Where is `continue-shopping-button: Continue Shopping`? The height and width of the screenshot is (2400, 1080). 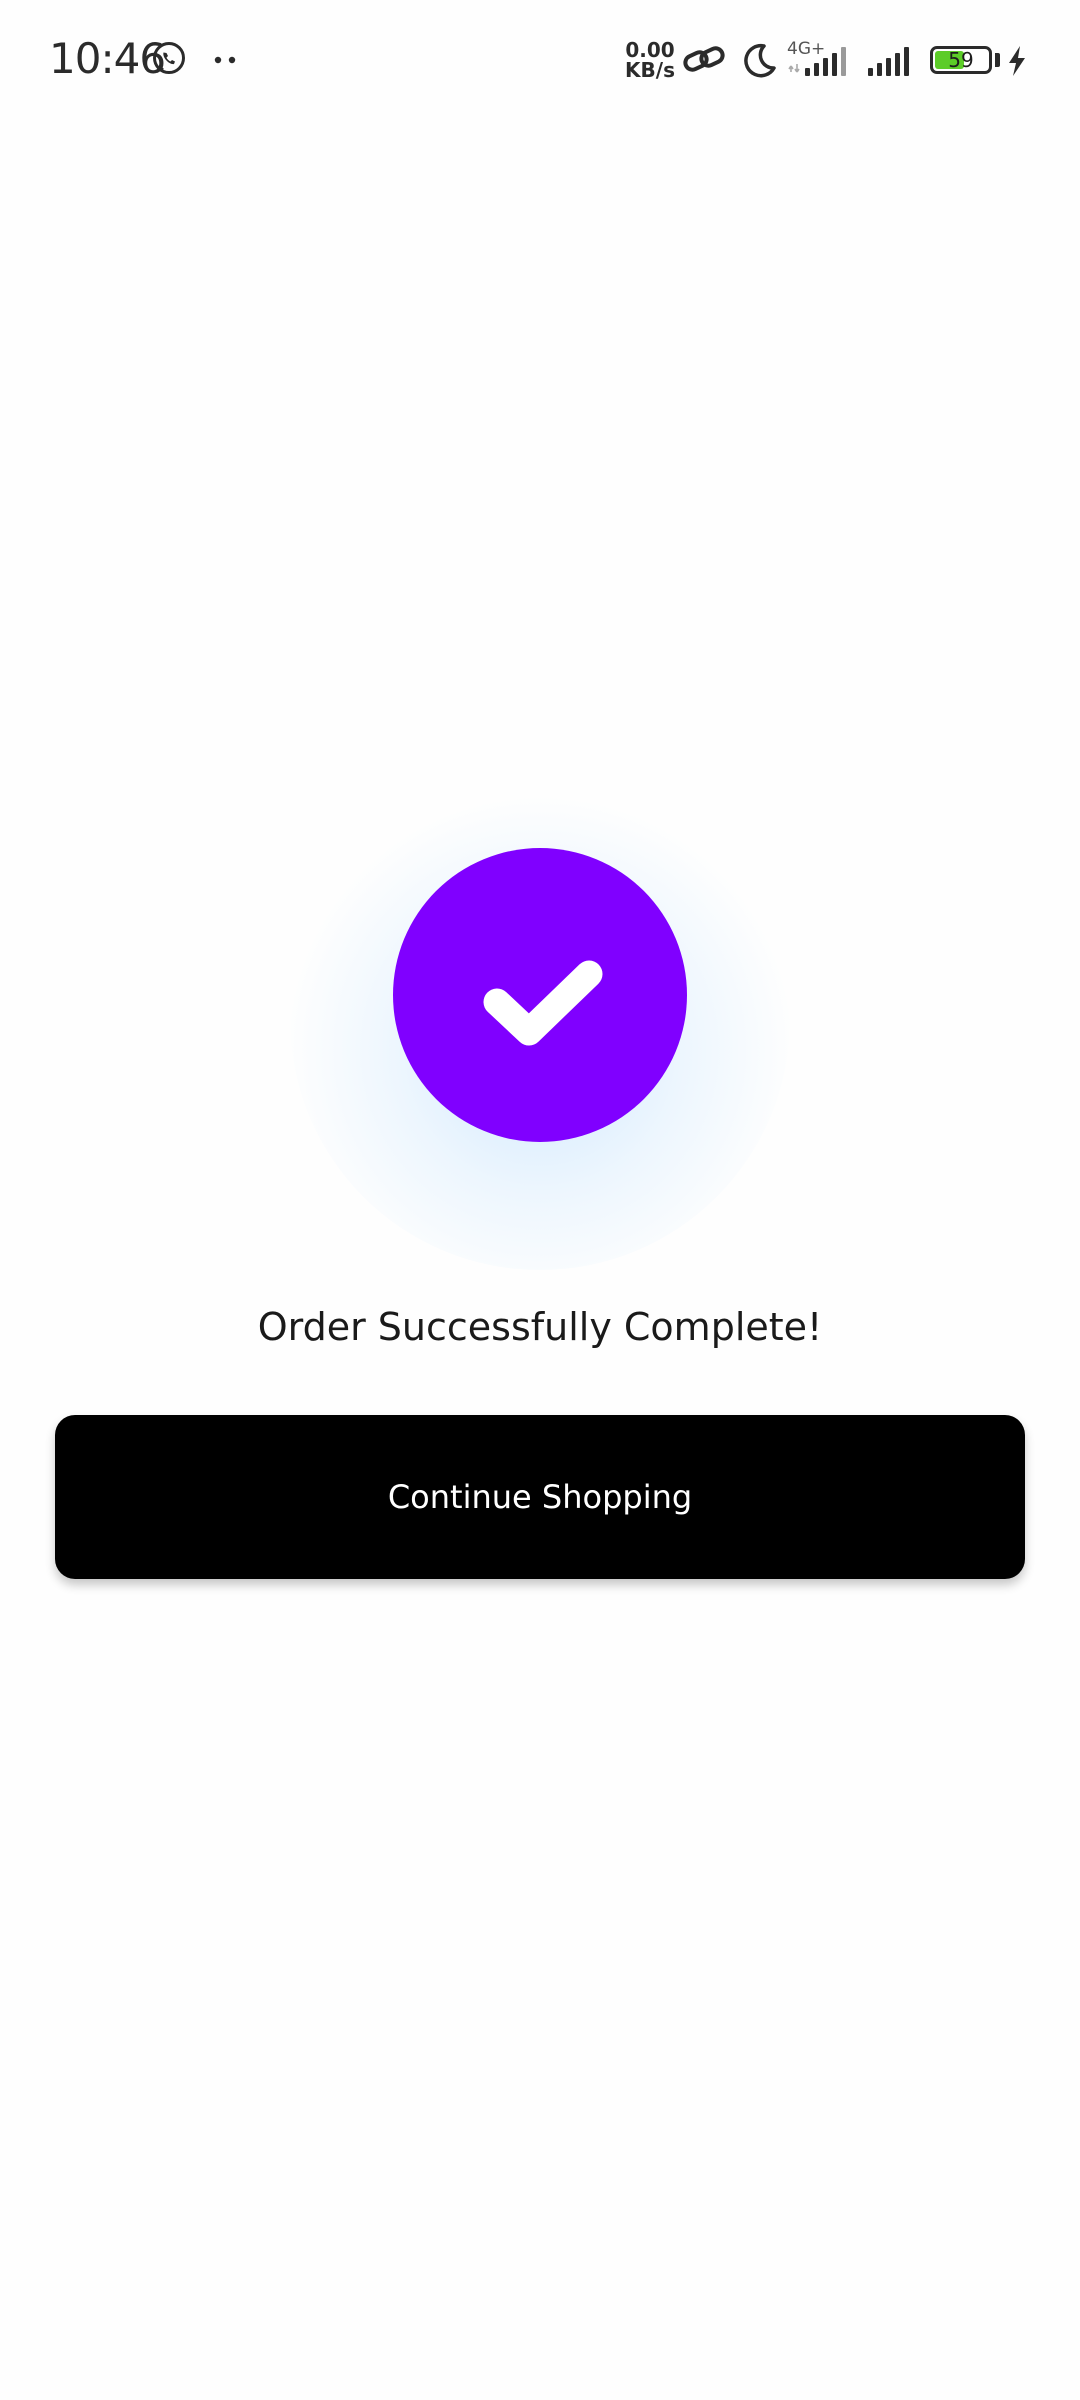 continue-shopping-button: Continue Shopping is located at coordinates (540, 1497).